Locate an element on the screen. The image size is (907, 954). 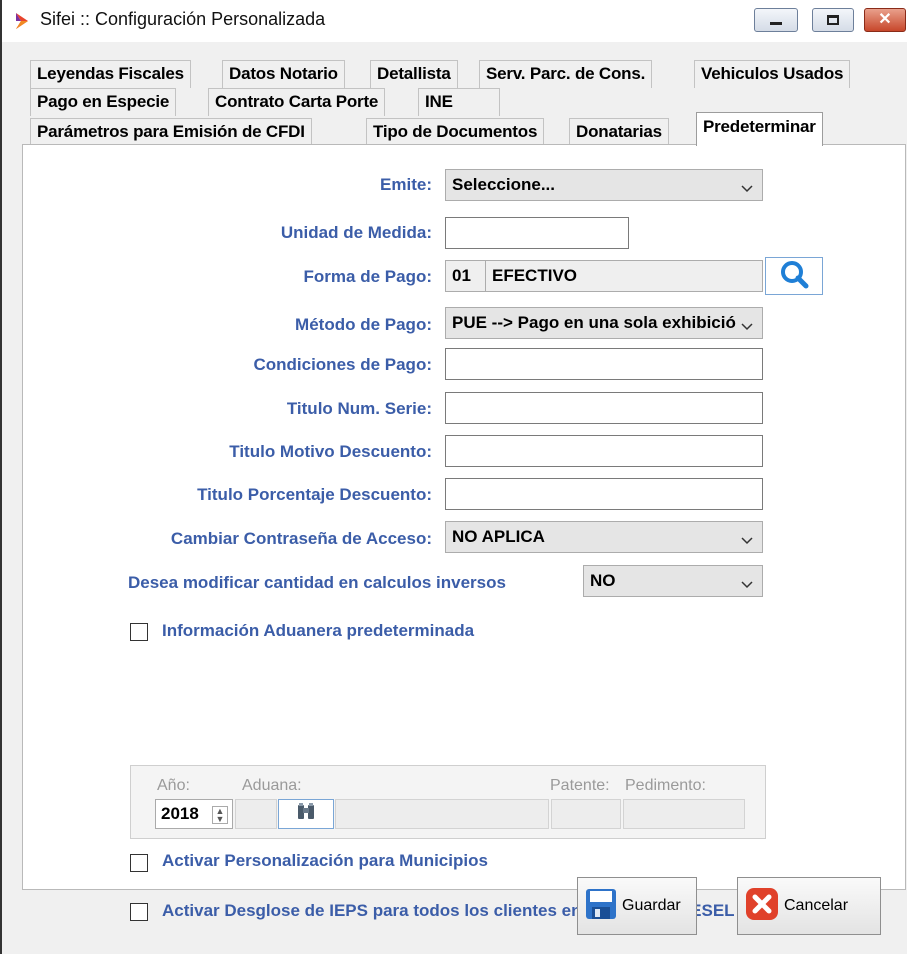
metodo-pago-select: PUE --> Pago en una sola exhibición is located at coordinates (604, 323).